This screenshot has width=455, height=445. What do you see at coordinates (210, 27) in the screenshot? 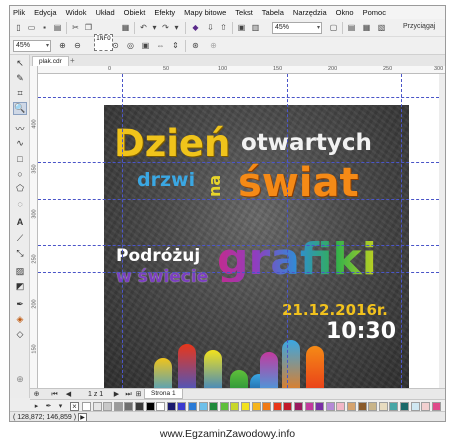
I see `import-icon: ⇩` at bounding box center [210, 27].